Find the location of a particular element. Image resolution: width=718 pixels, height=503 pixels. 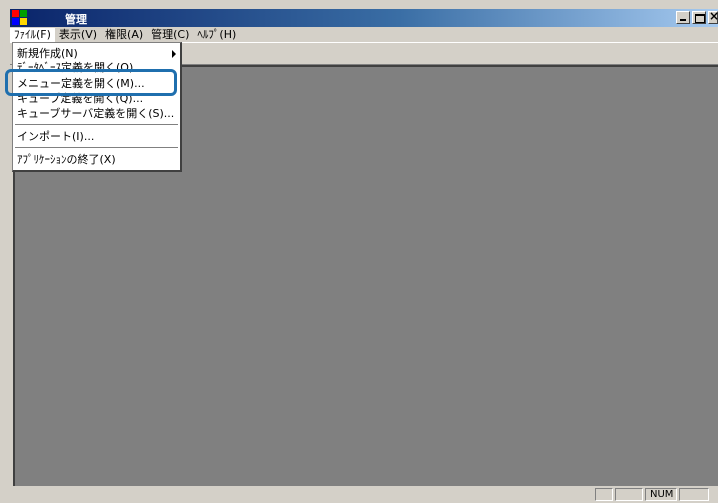

app-icon is located at coordinates (20, 18).